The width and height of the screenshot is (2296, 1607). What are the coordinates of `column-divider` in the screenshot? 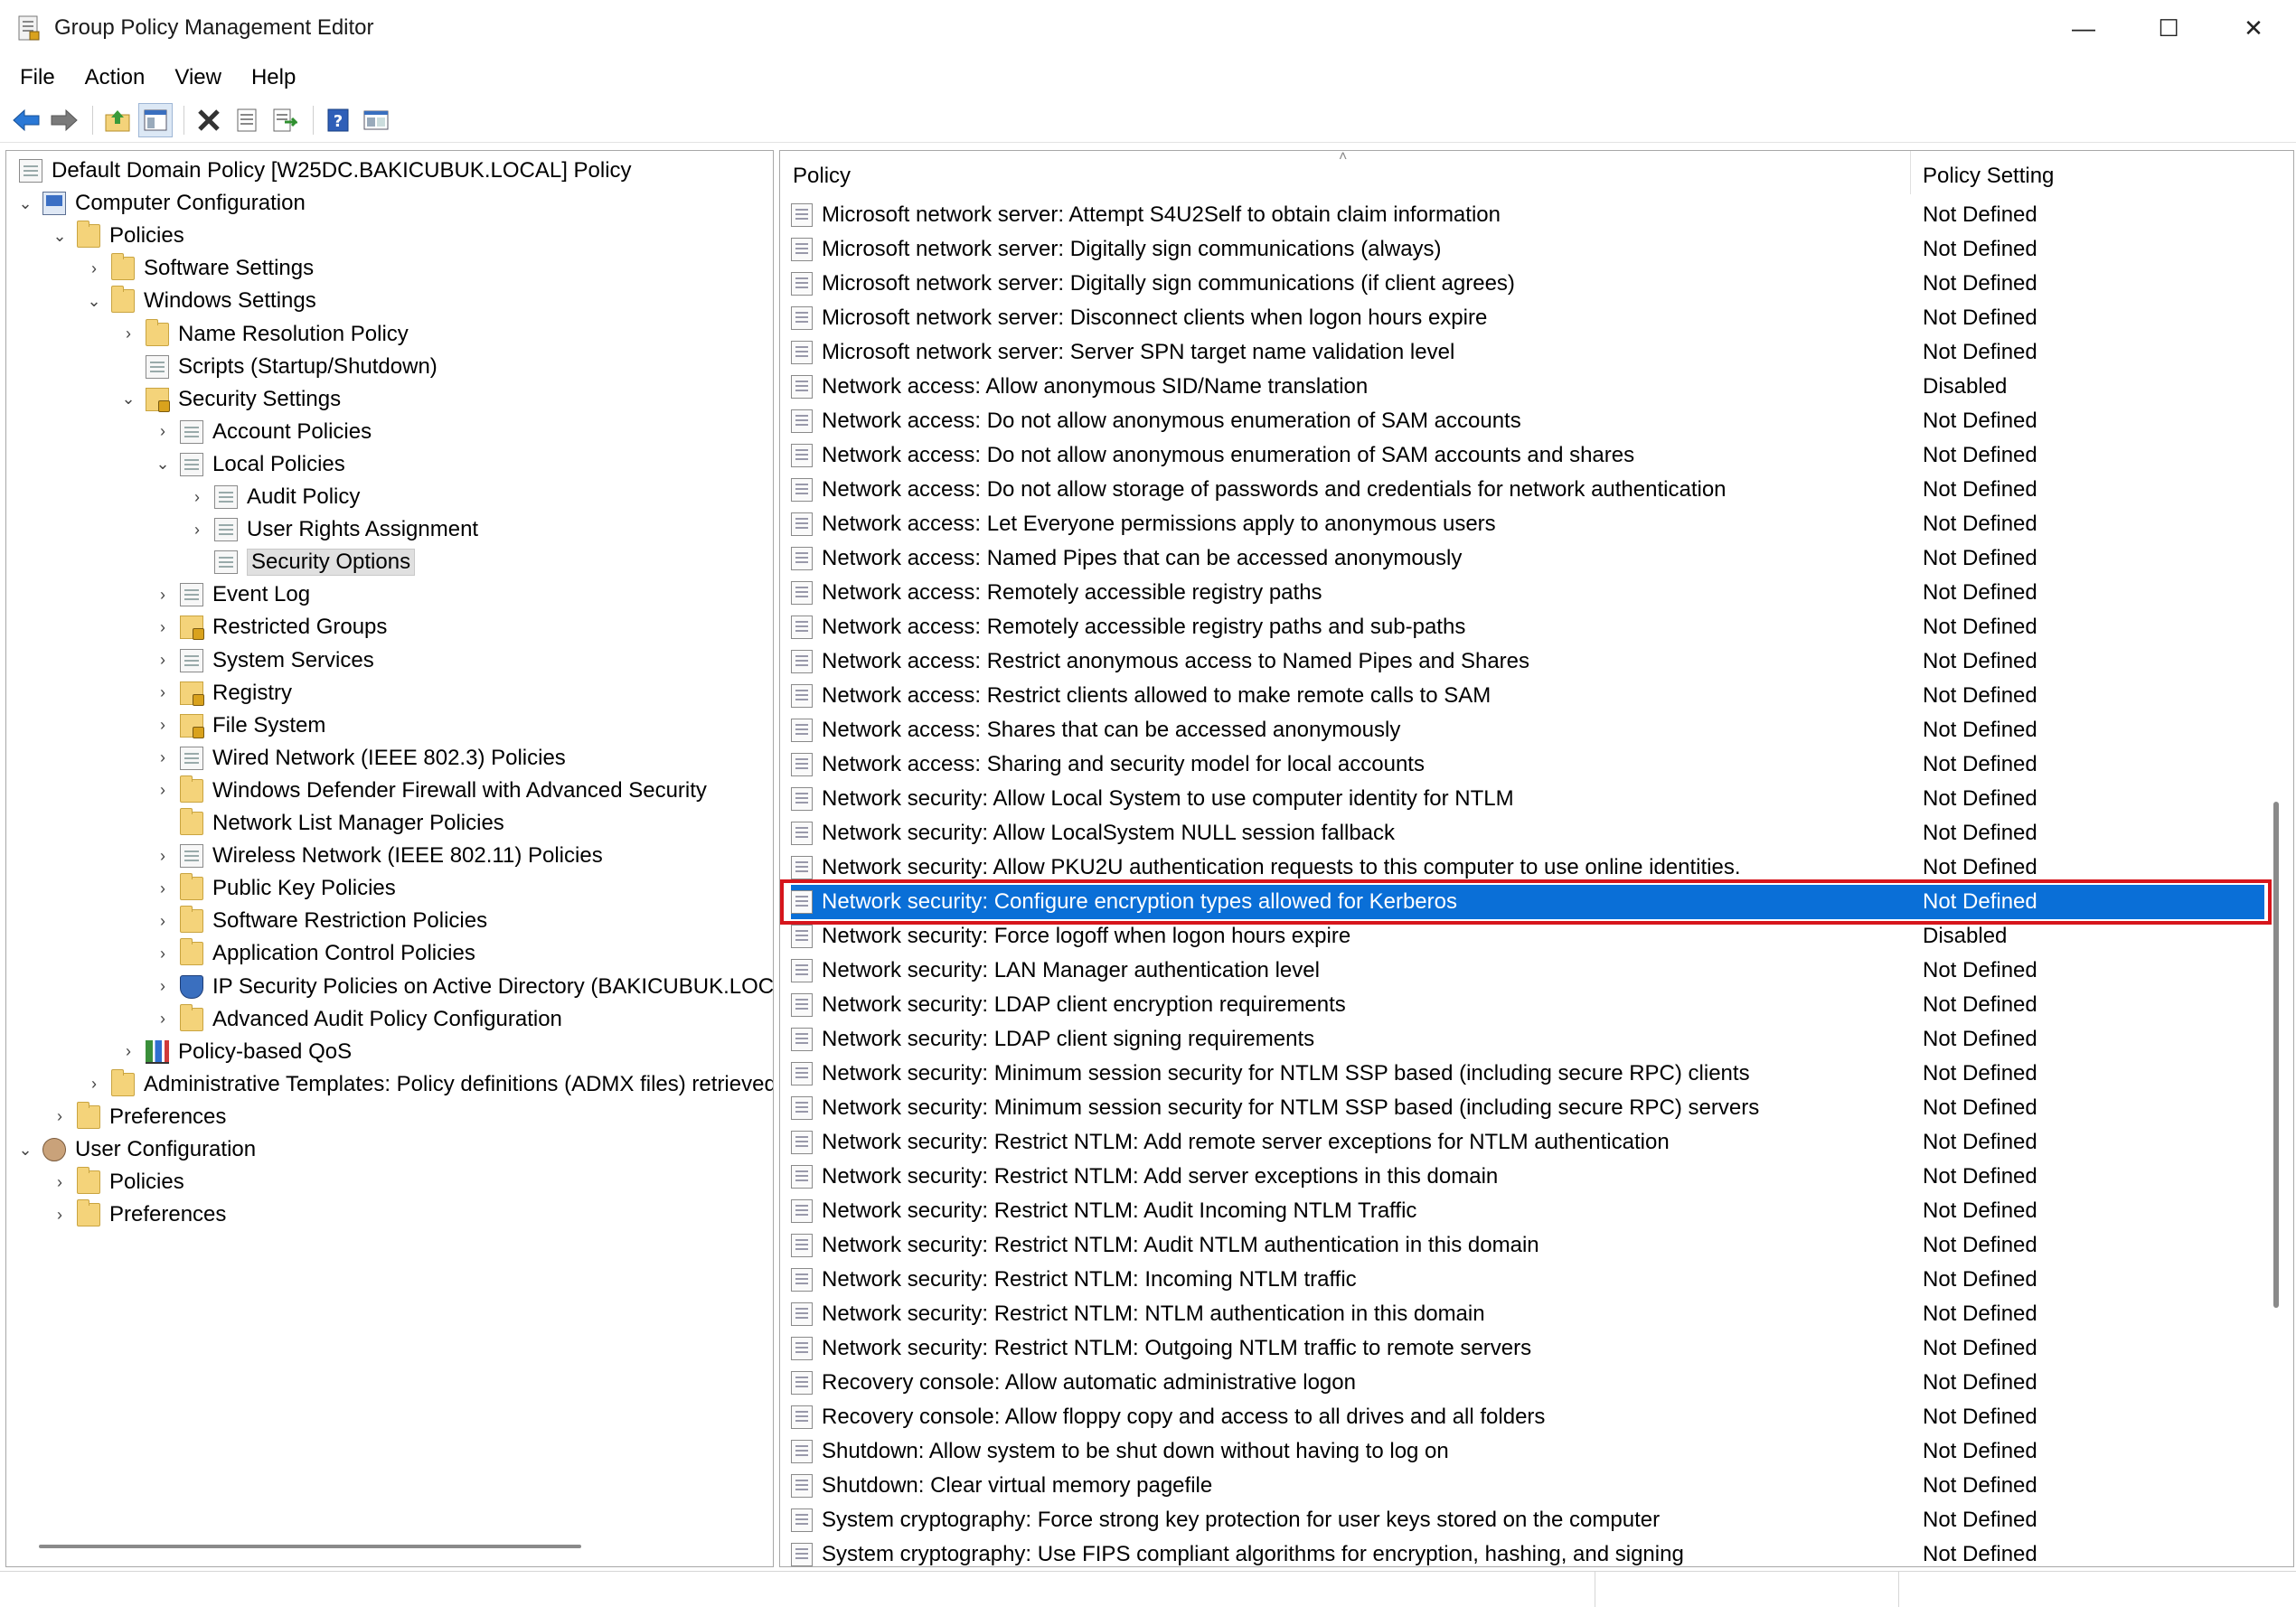 It's located at (1910, 172).